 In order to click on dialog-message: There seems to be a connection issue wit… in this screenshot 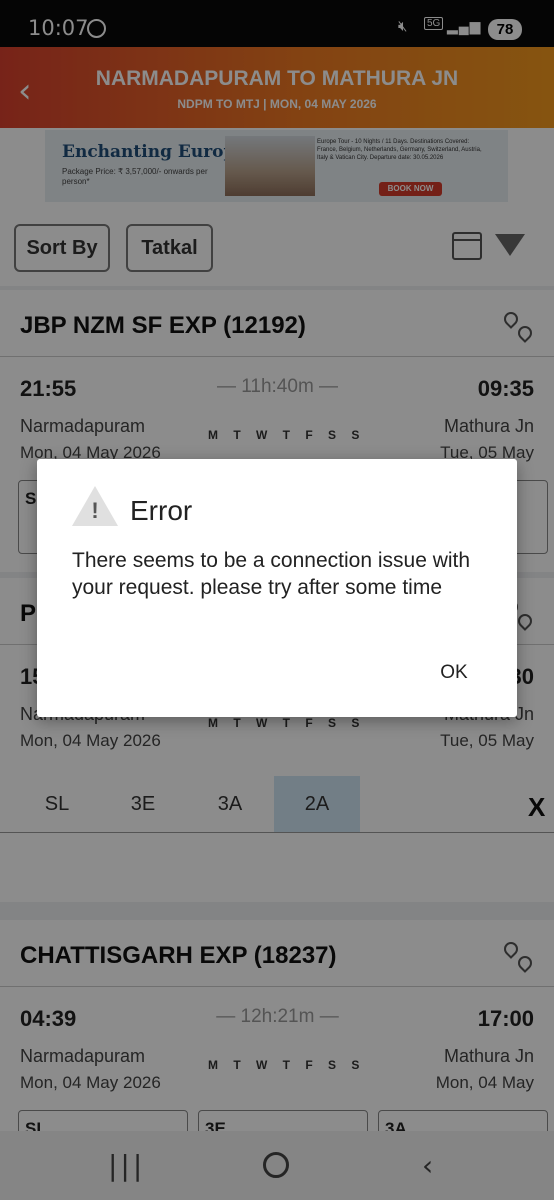, I will do `click(271, 574)`.